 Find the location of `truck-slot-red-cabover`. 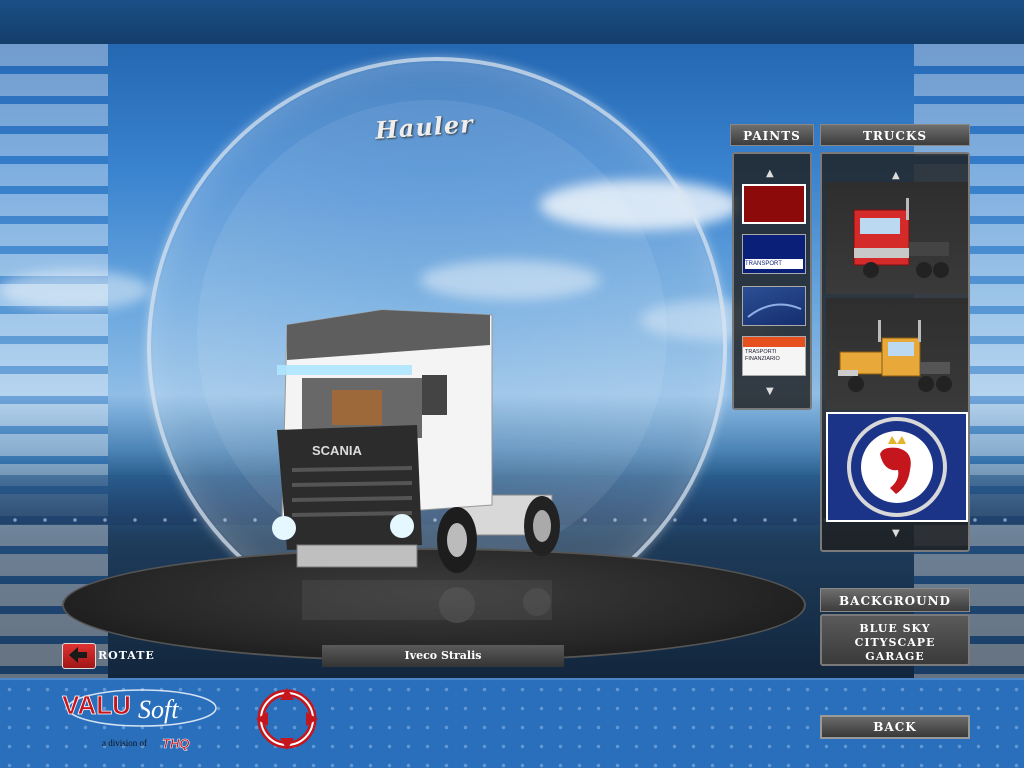

truck-slot-red-cabover is located at coordinates (897, 238).